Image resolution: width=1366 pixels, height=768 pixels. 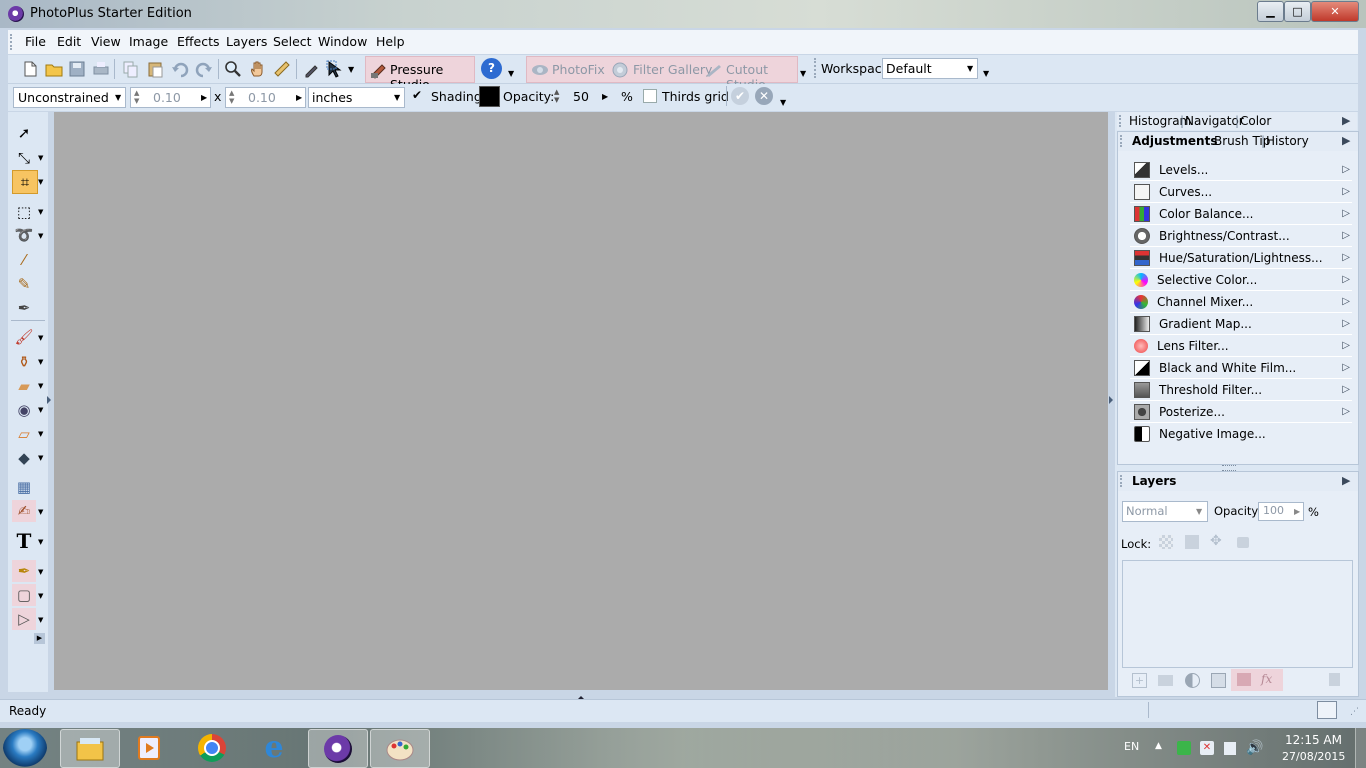 I want to click on studio-overflow-arrow: ▼, so click(x=803, y=73).